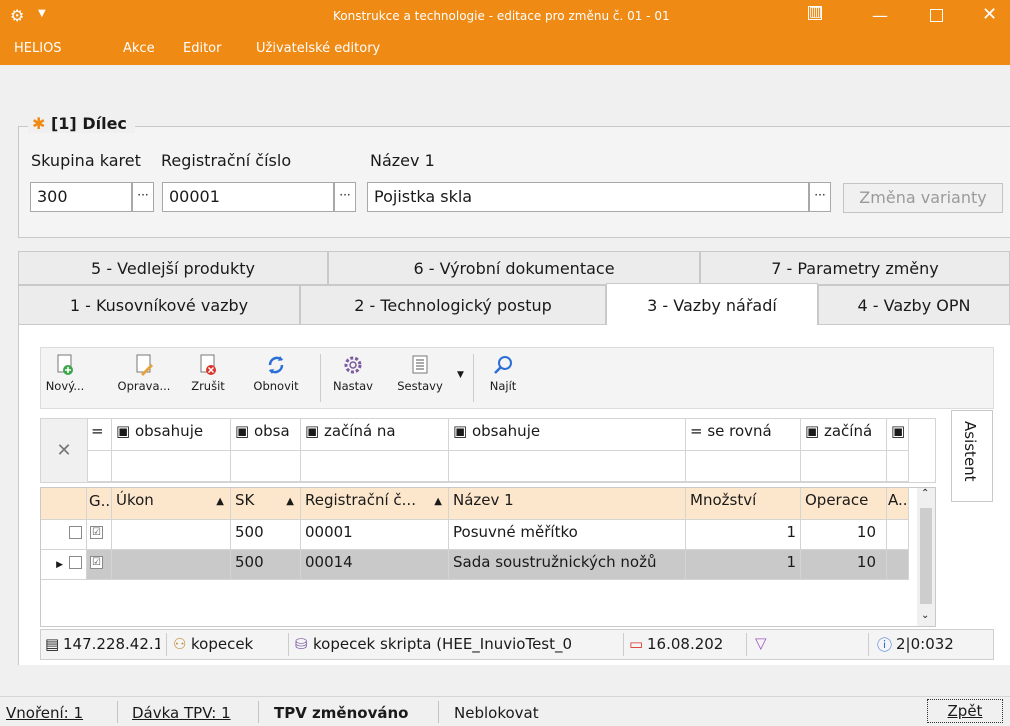 Image resolution: width=1010 pixels, height=726 pixels. I want to click on menu-editor: Editor, so click(202, 48).